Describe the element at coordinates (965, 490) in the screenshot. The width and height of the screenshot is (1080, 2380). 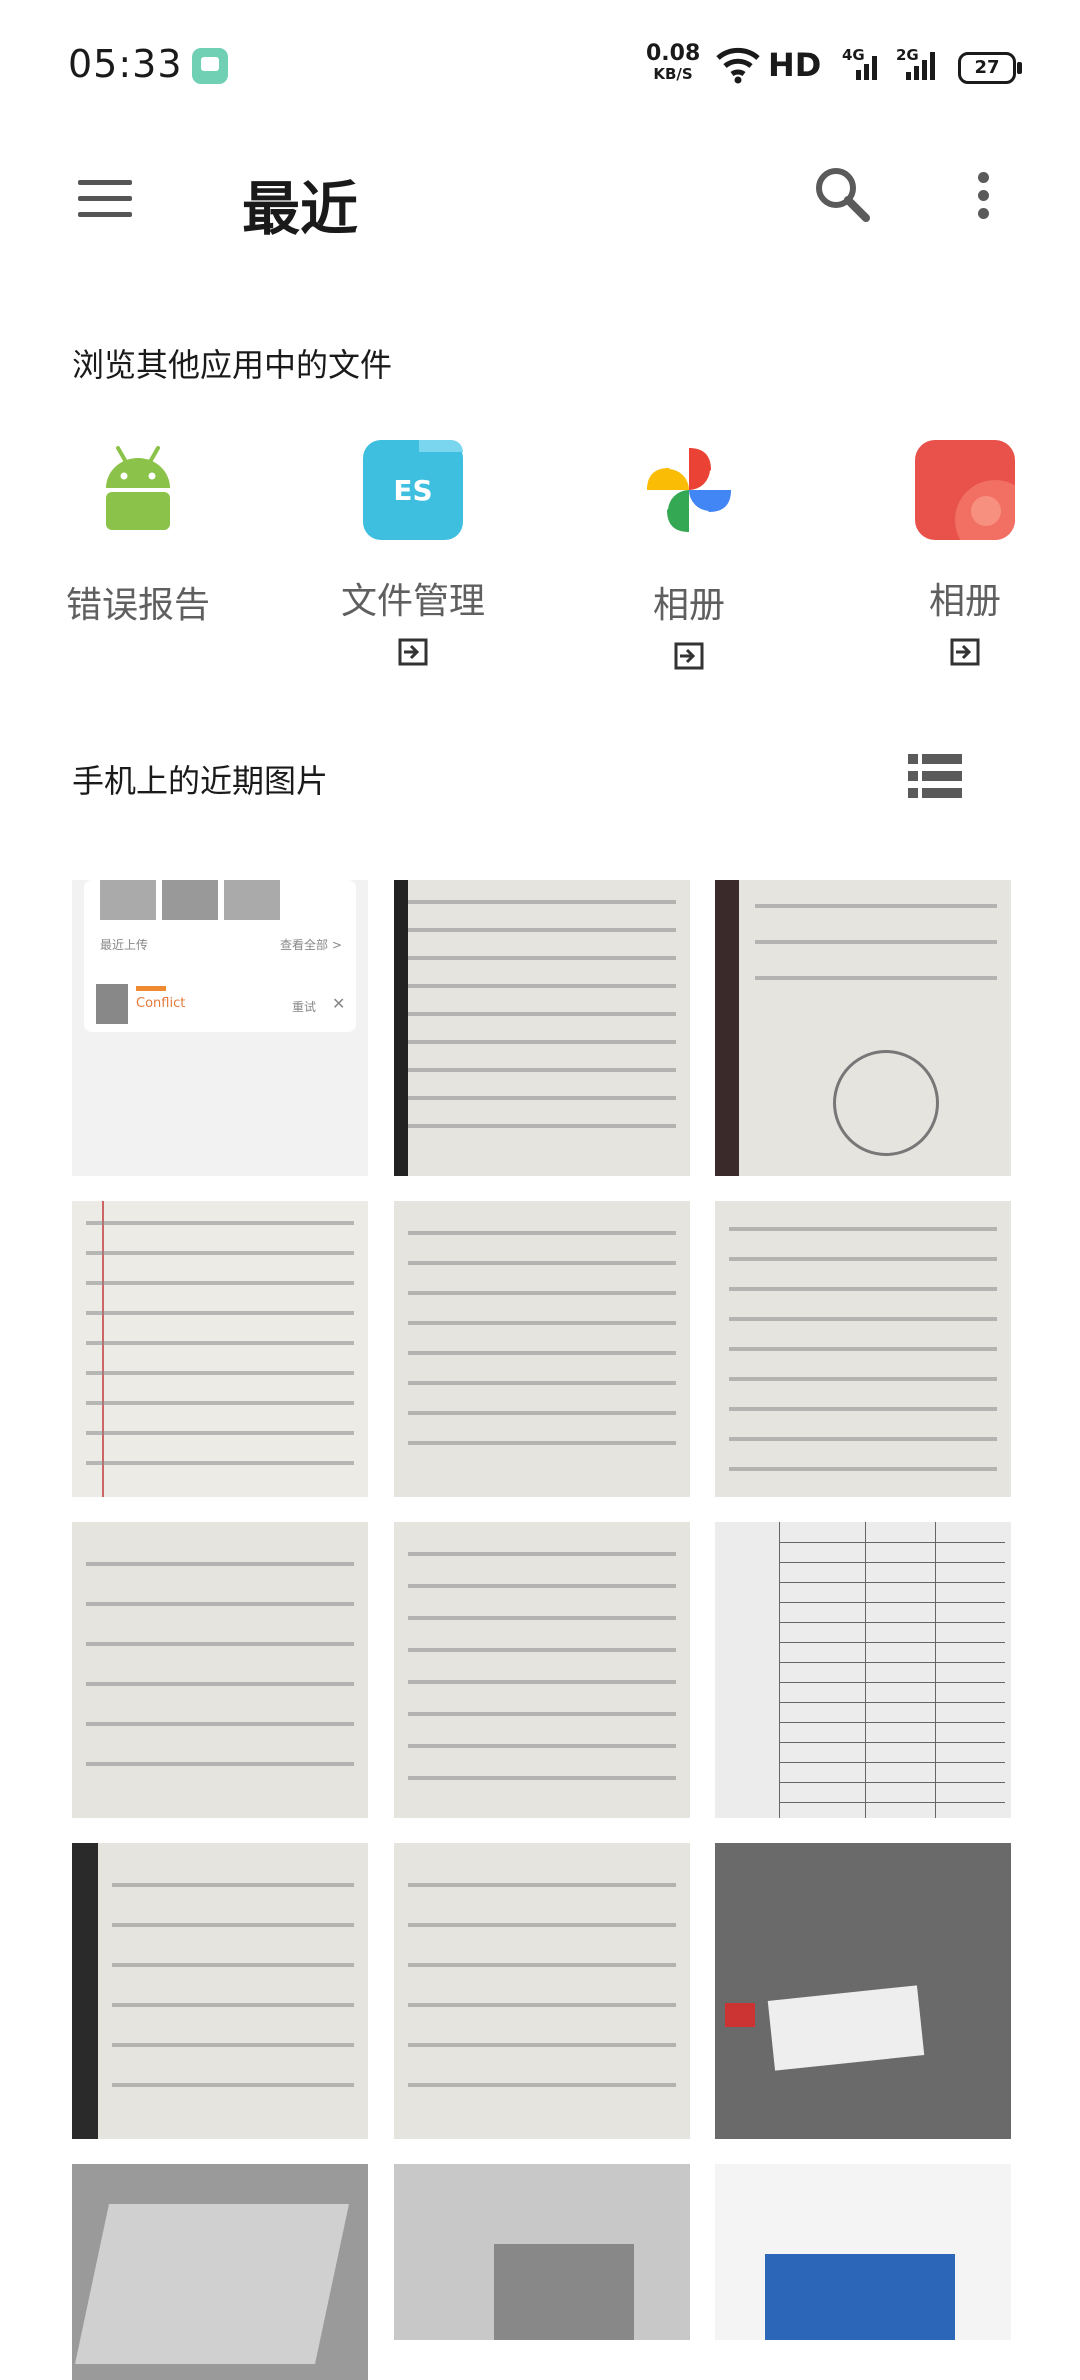
I see `gallery-icon` at that location.